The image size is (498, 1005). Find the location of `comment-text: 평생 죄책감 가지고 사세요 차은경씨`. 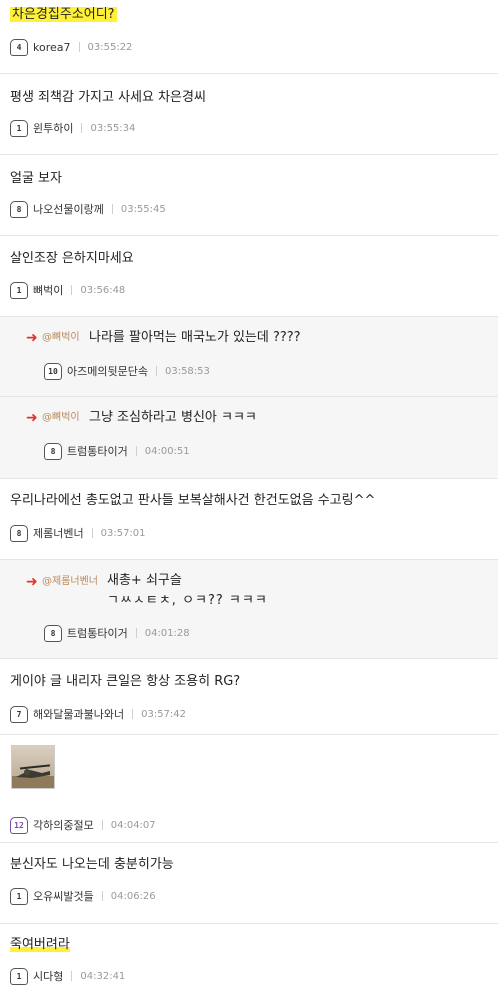

comment-text: 평생 죄책감 가지고 사세요 차은경씨 is located at coordinates (108, 97).